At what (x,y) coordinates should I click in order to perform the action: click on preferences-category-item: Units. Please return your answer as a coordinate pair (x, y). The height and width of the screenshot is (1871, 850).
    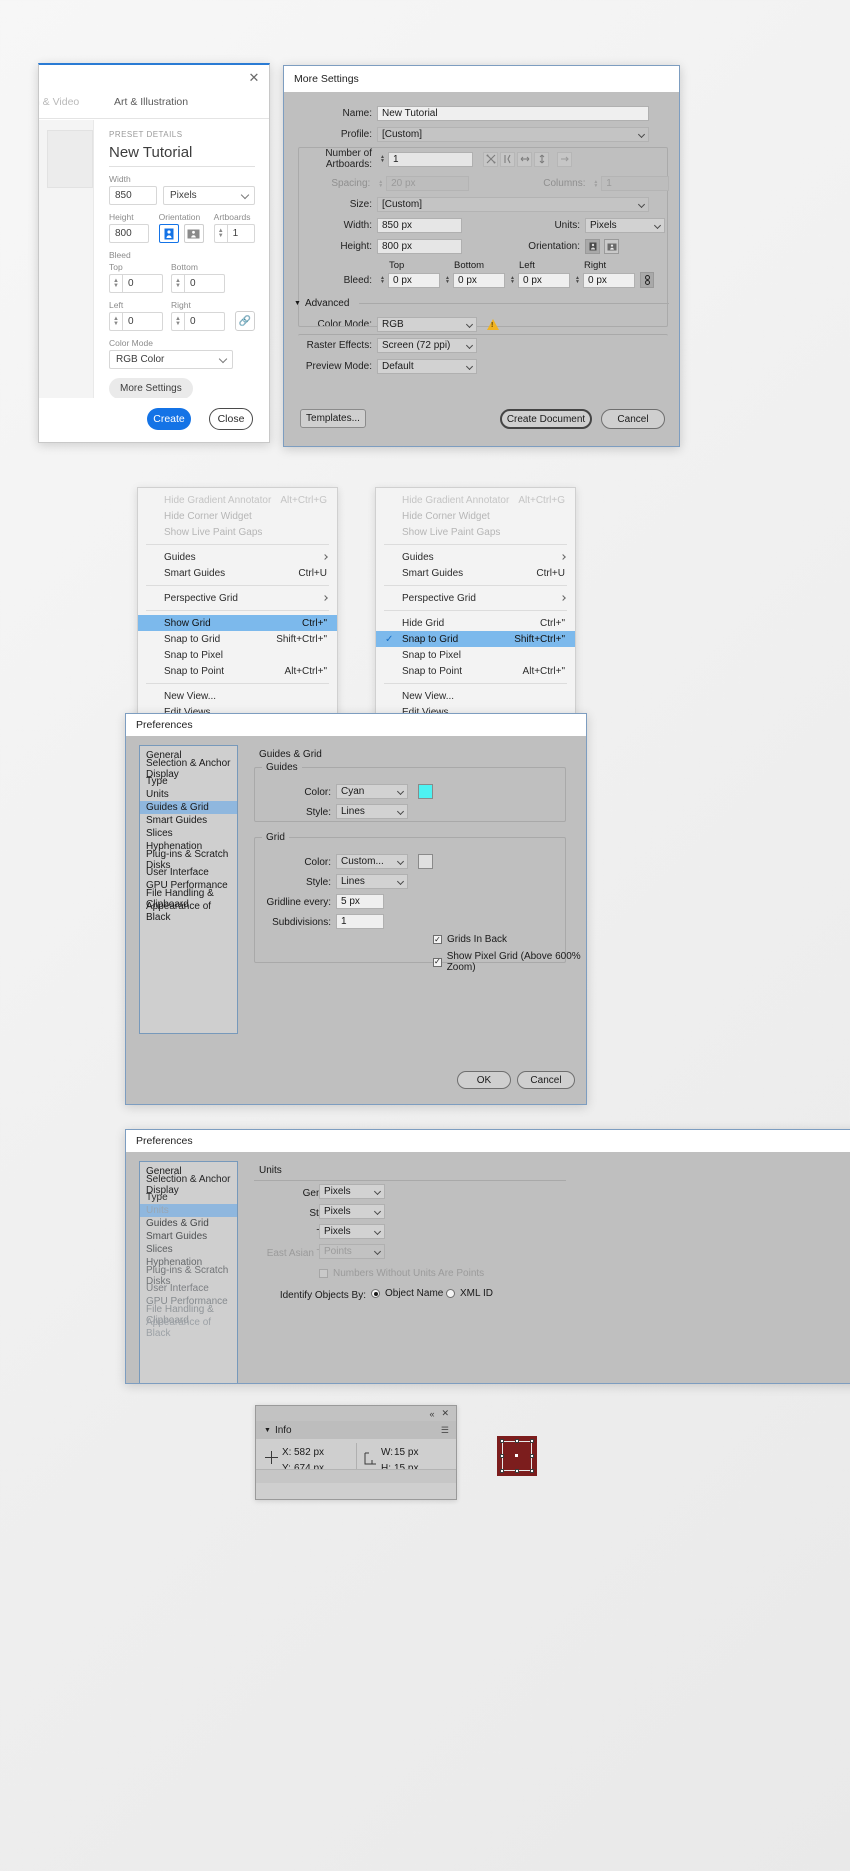
    Looking at the image, I should click on (188, 794).